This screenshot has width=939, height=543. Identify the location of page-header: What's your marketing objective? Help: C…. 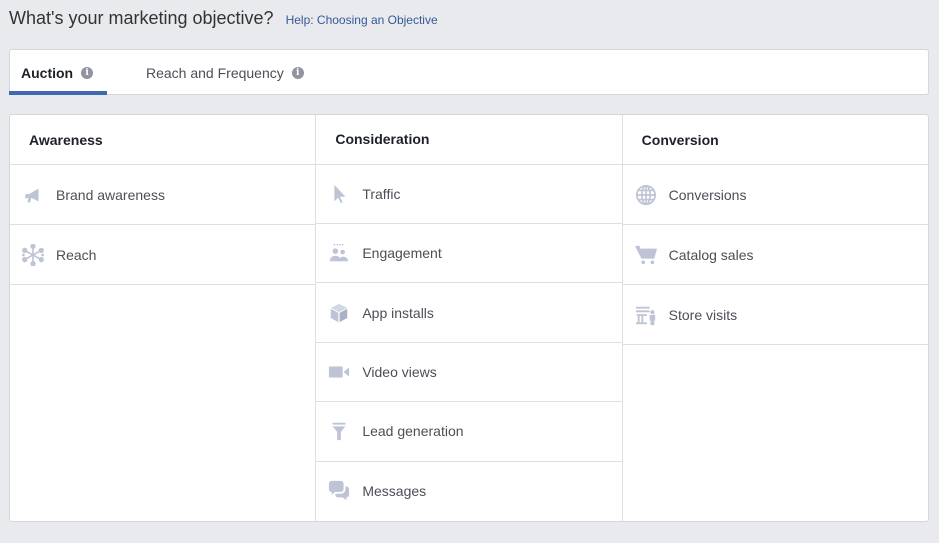
(223, 18).